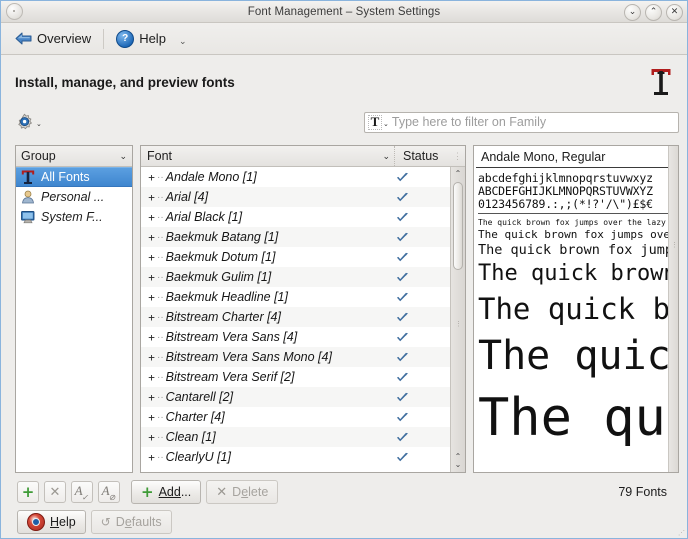  Describe the element at coordinates (430, 156) in the screenshot. I see `status-column-header: Status ⋮` at that location.